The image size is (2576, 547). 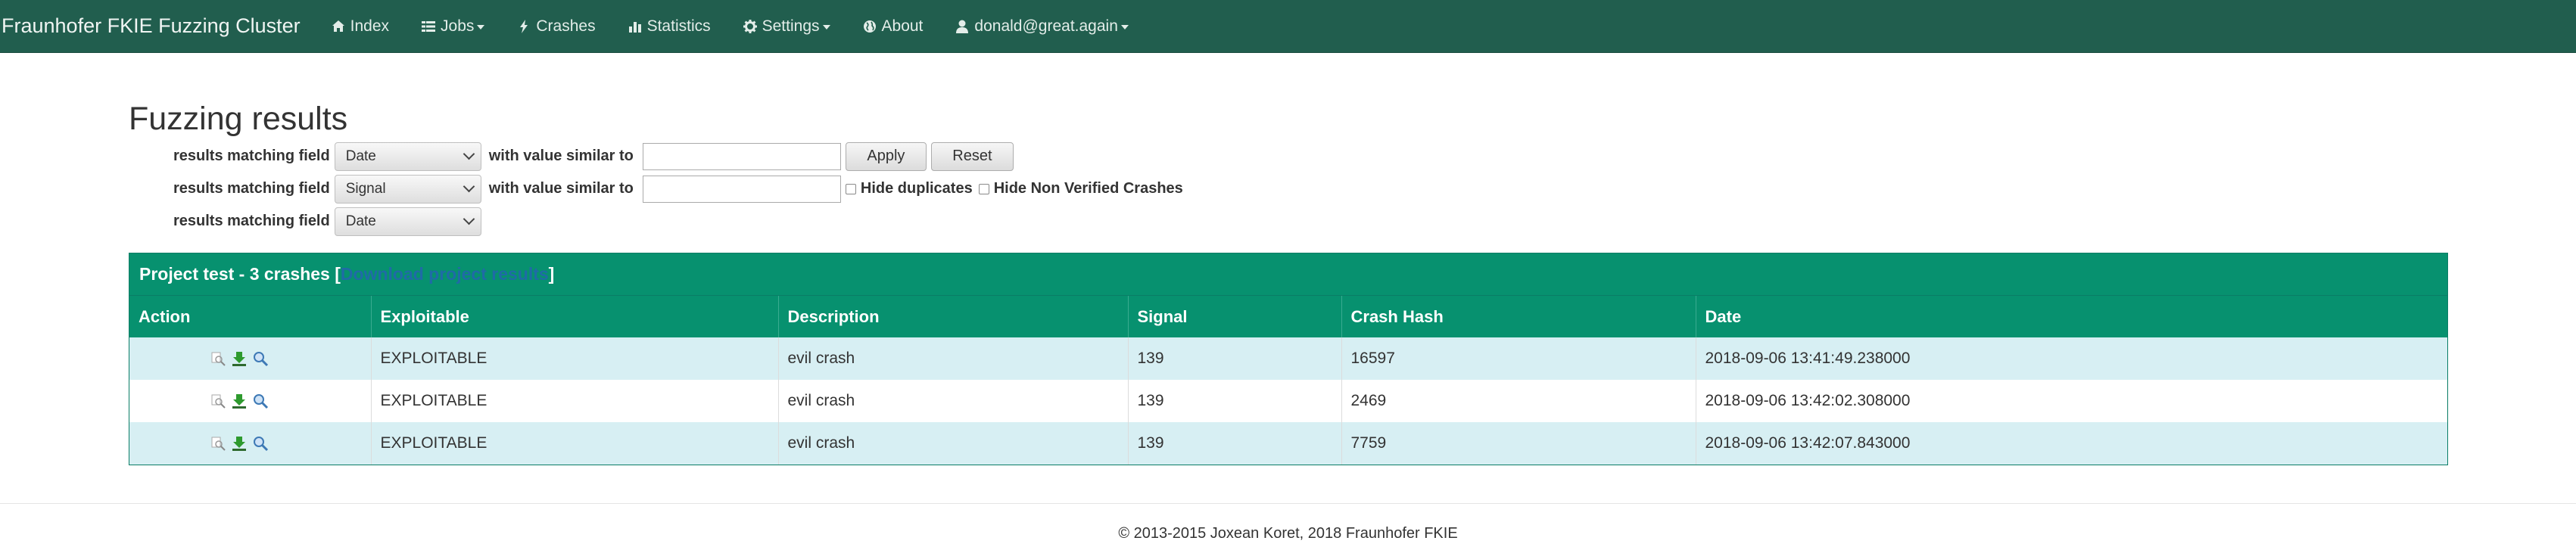 I want to click on field-select-value: Signal, so click(x=365, y=188).